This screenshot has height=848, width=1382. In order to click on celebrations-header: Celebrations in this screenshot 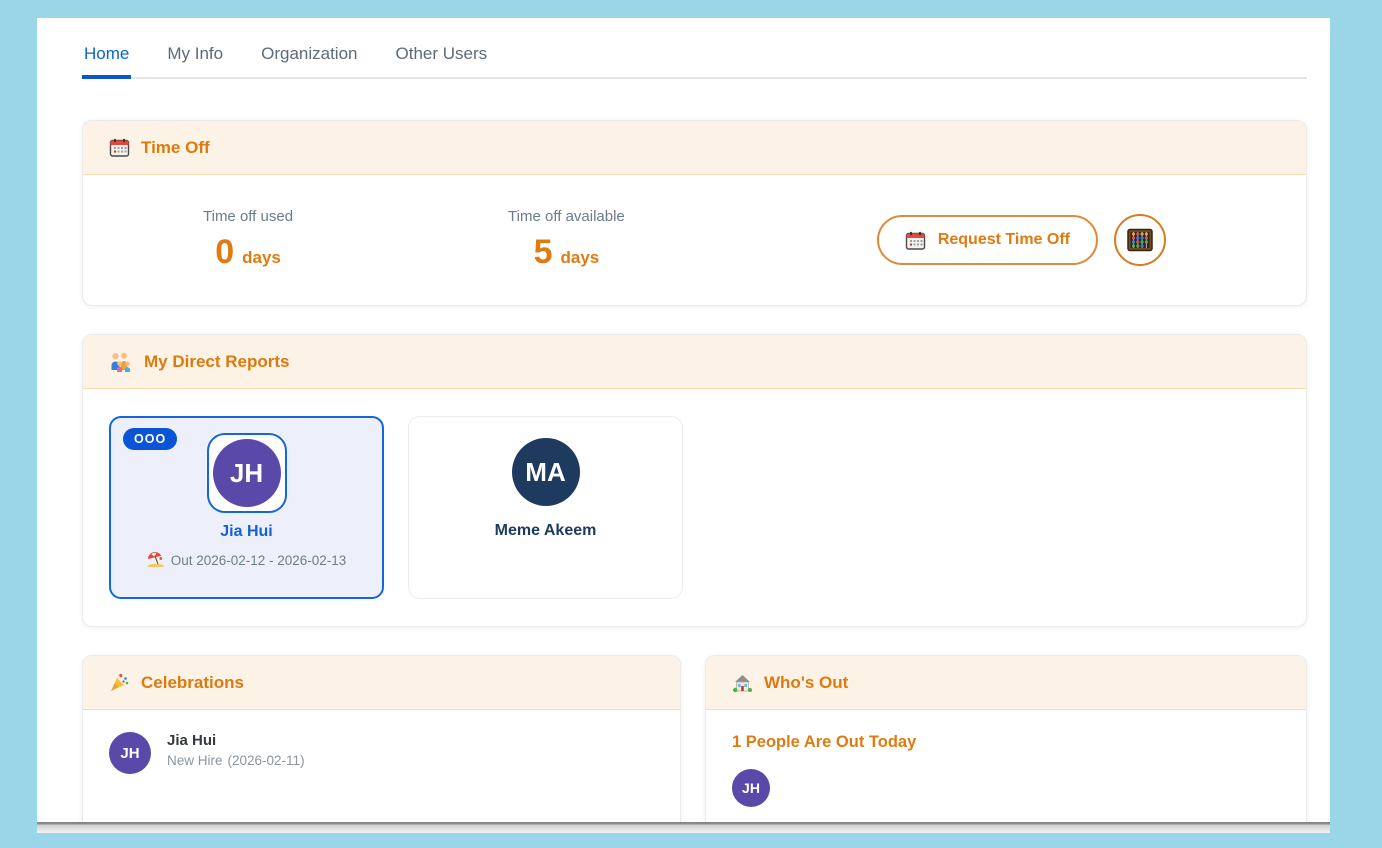, I will do `click(381, 683)`.